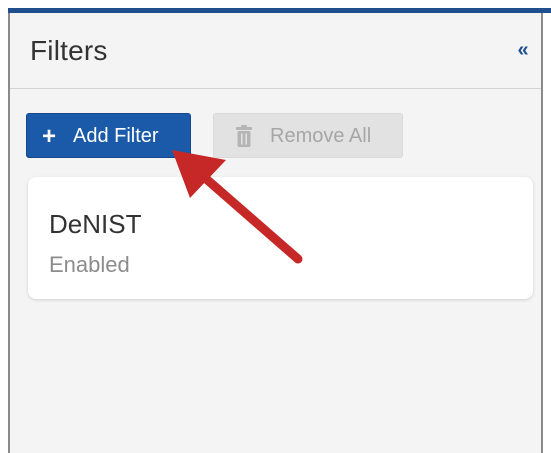 This screenshot has height=453, width=551. Describe the element at coordinates (116, 136) in the screenshot. I see `add-filter-label: Add Filter` at that location.